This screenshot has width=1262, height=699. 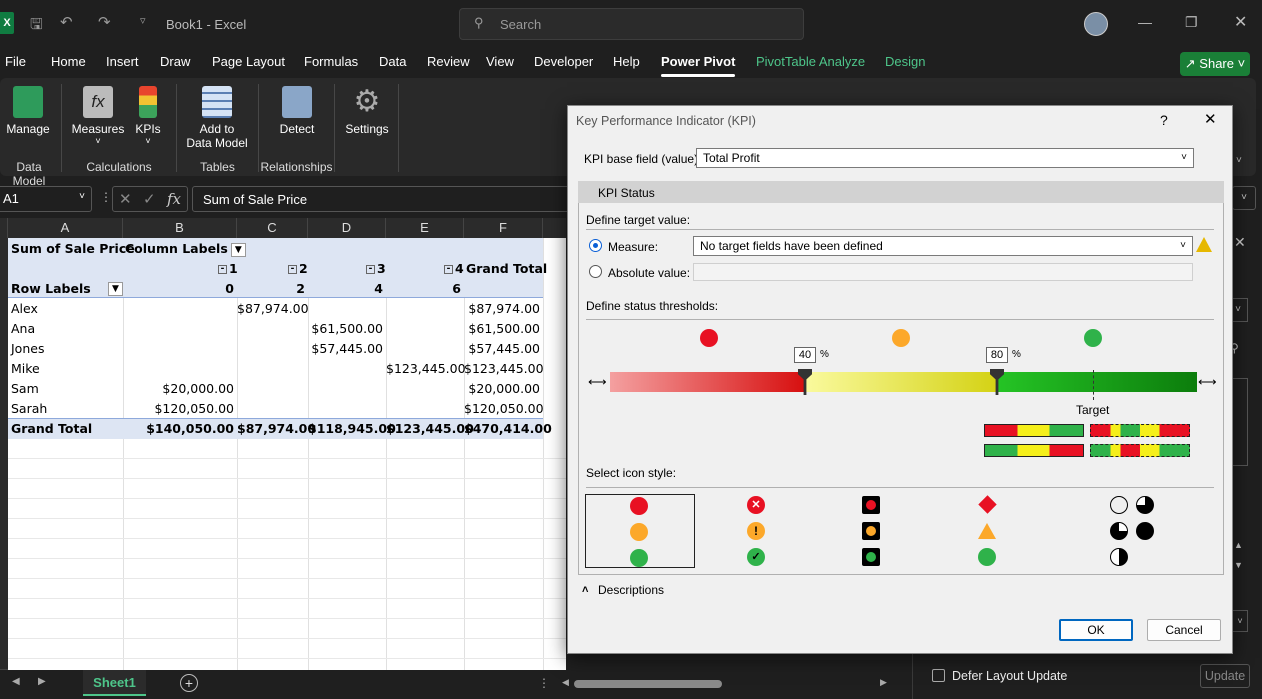 I want to click on grand-total-label: Grand Total, so click(x=51, y=429).